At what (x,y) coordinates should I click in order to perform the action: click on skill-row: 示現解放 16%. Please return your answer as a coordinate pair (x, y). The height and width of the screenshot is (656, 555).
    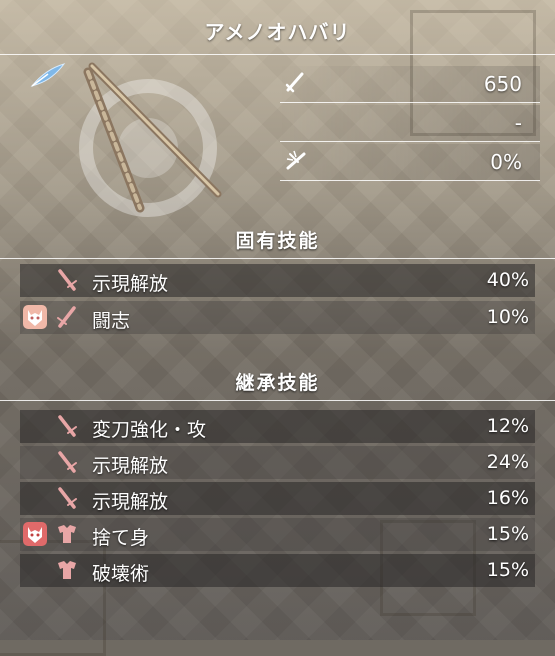
    Looking at the image, I should click on (277, 498).